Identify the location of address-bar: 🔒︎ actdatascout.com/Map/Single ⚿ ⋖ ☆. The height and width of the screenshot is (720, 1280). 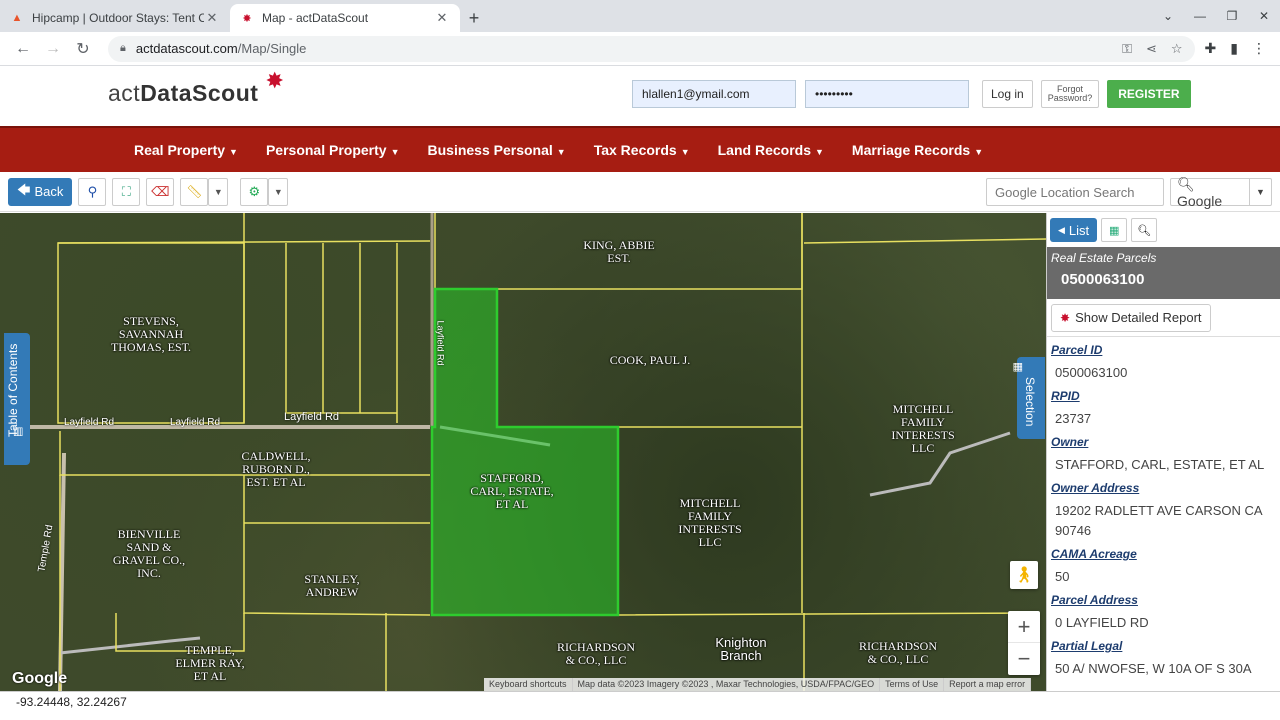
(651, 48).